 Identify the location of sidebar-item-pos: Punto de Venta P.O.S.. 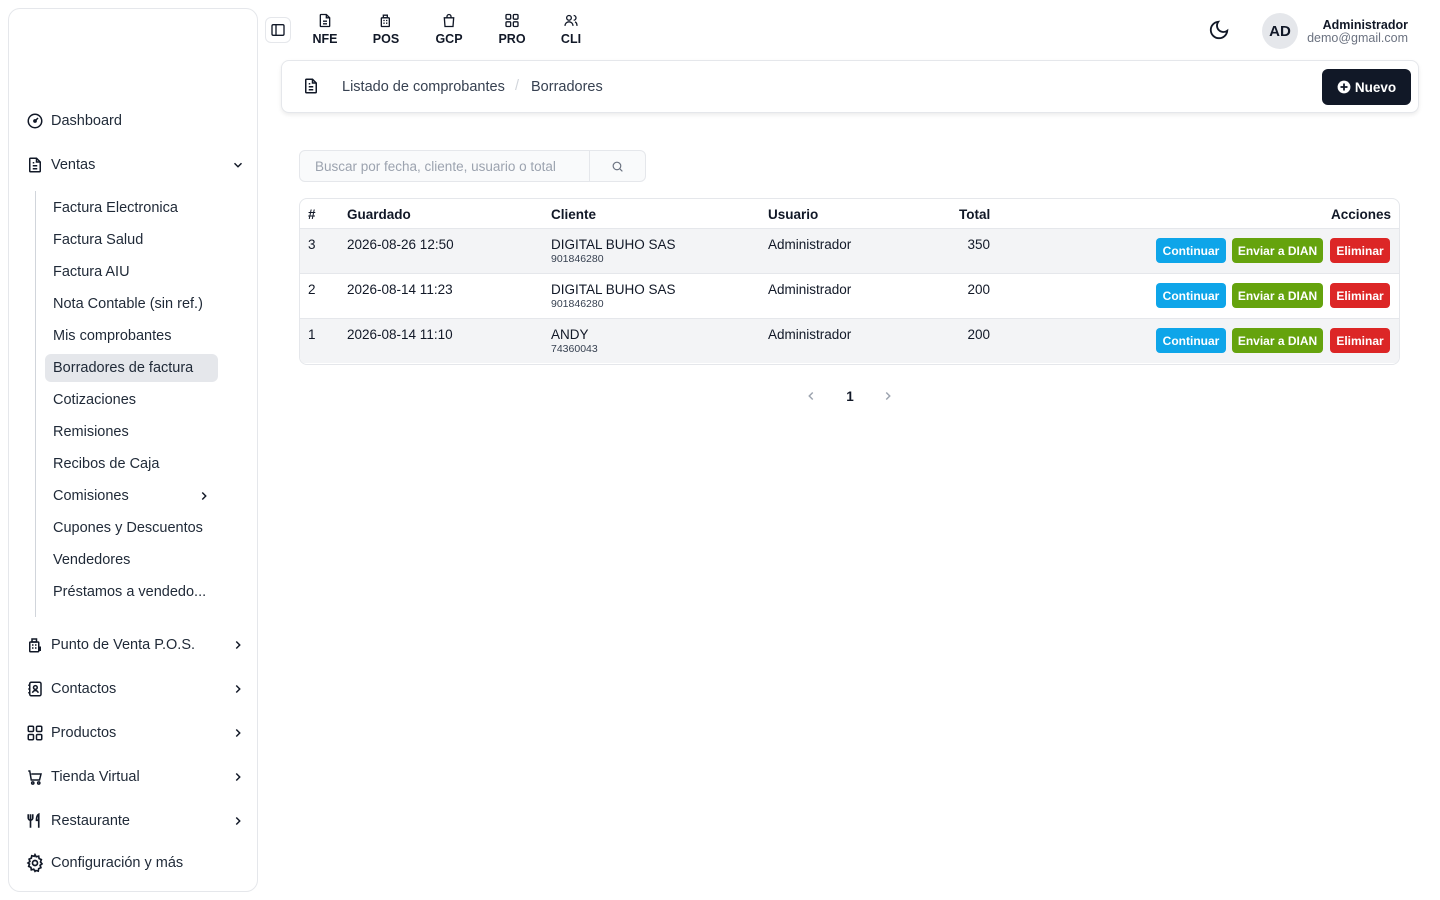
(136, 645).